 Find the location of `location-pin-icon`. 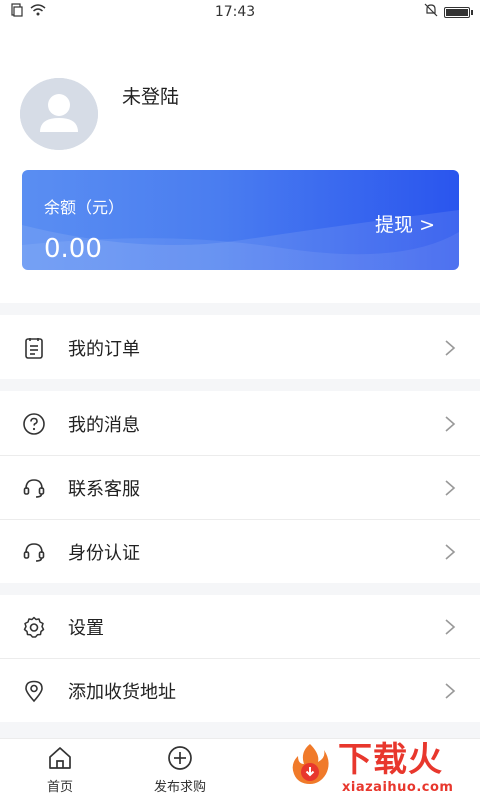

location-pin-icon is located at coordinates (34, 691).